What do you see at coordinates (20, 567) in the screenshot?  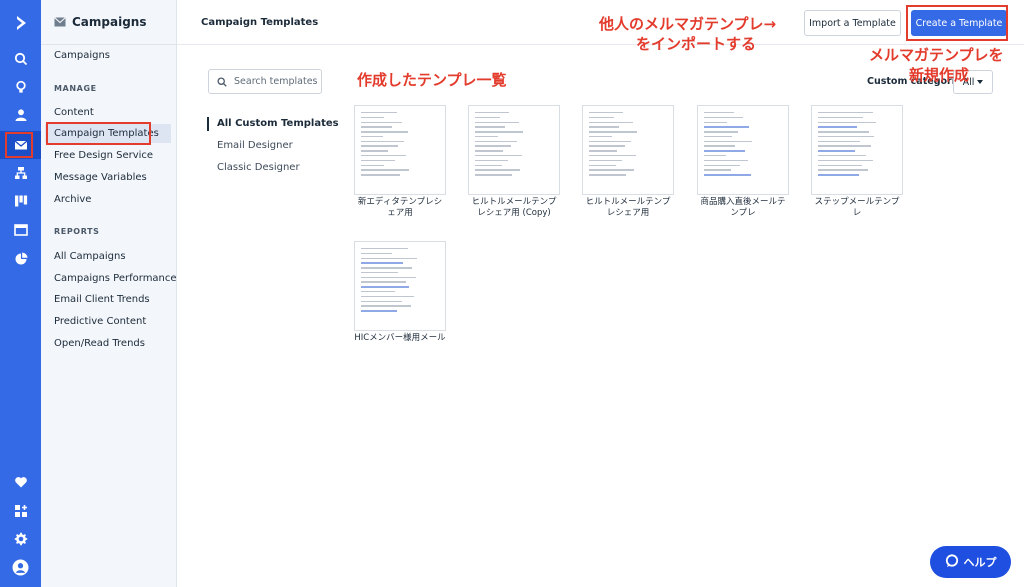 I see `user-avatar-icon` at bounding box center [20, 567].